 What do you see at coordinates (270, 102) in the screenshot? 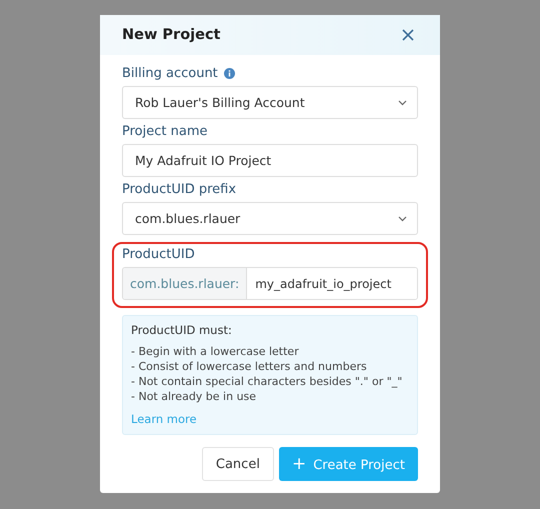
I see `dropdown: Rob Lauer's Billing Account` at bounding box center [270, 102].